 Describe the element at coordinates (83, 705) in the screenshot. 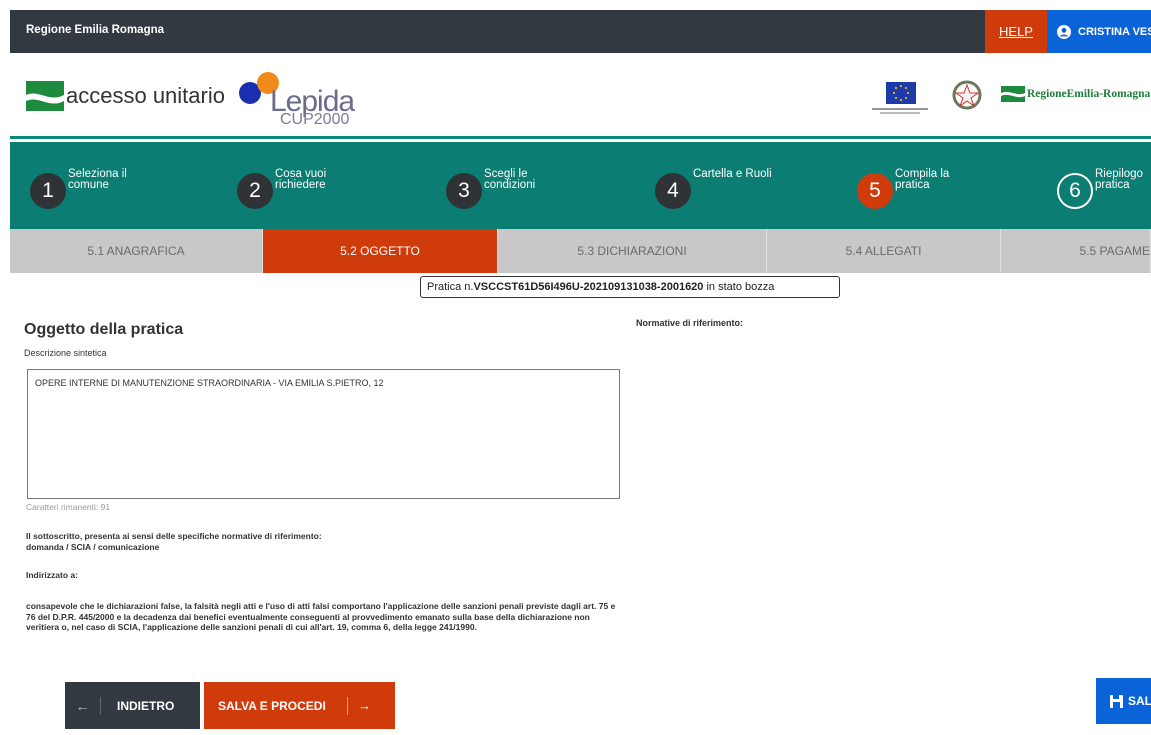

I see `arrow-left-icon: ←` at that location.